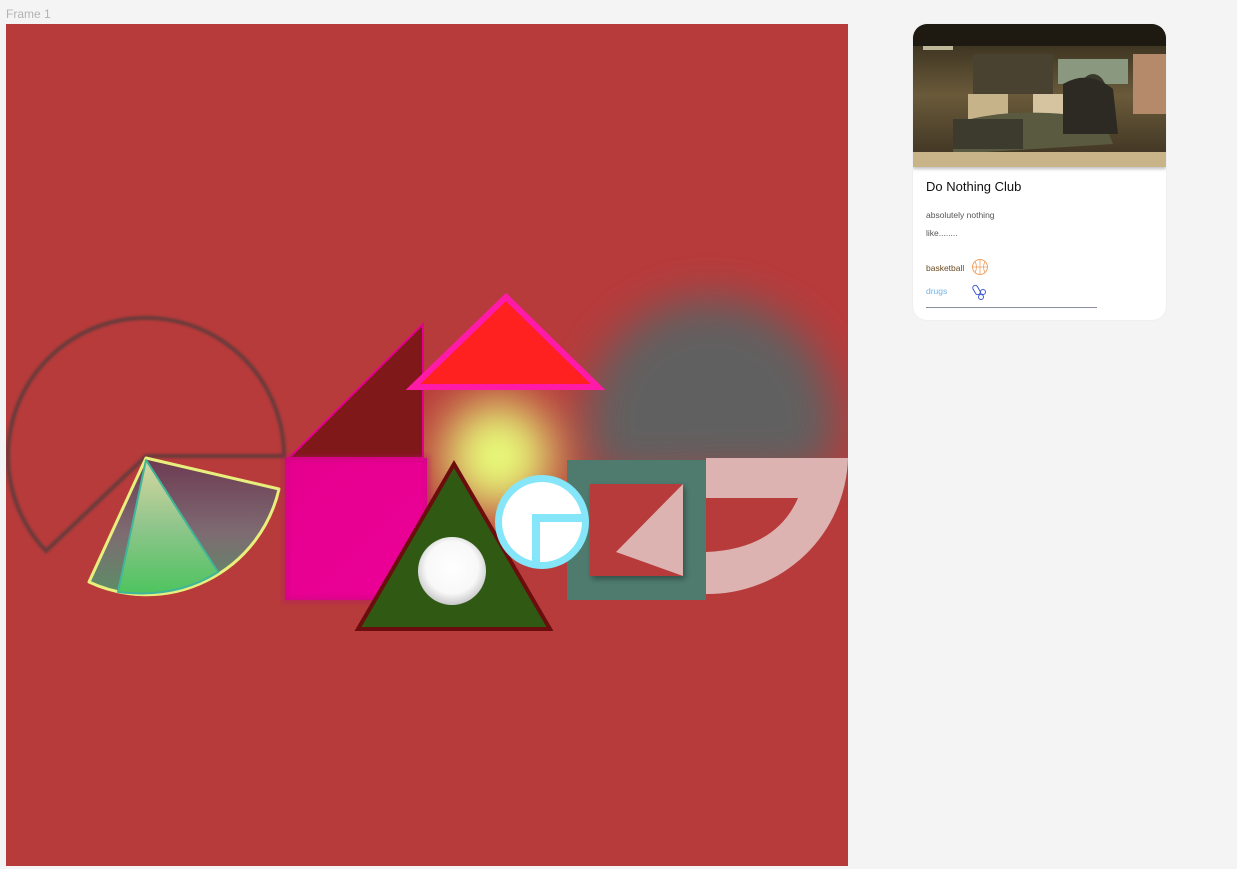 The height and width of the screenshot is (869, 1237). I want to click on white-circle, so click(452, 571).